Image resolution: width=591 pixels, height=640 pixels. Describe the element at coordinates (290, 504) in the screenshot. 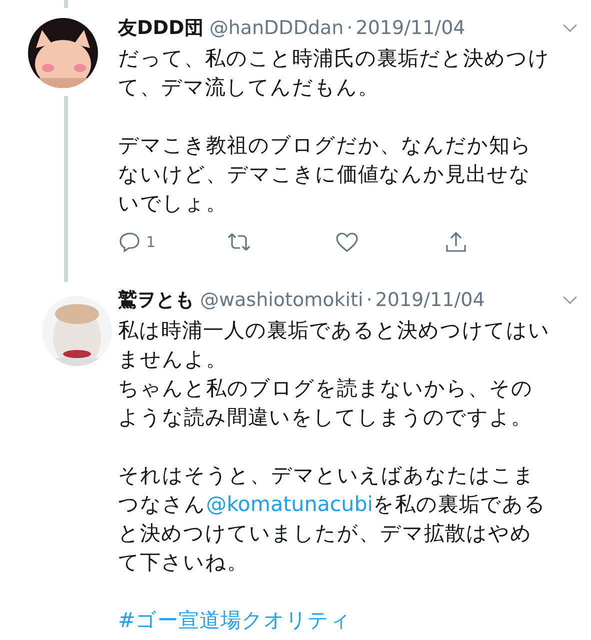

I see `mention-link: @komatunacubi` at that location.